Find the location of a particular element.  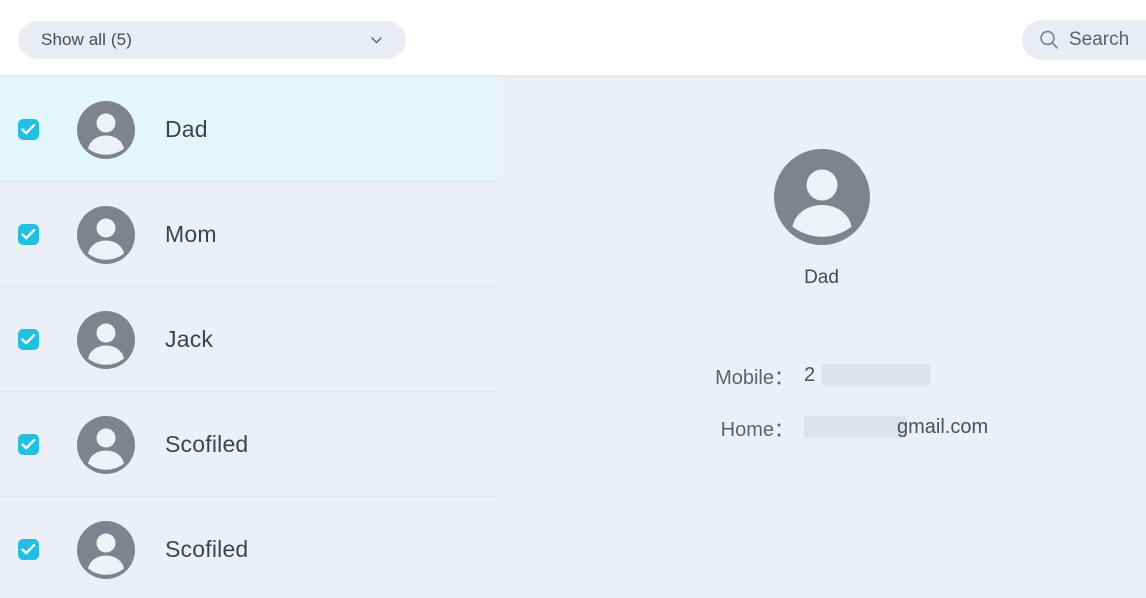

list-item: Dad is located at coordinates (248, 129).